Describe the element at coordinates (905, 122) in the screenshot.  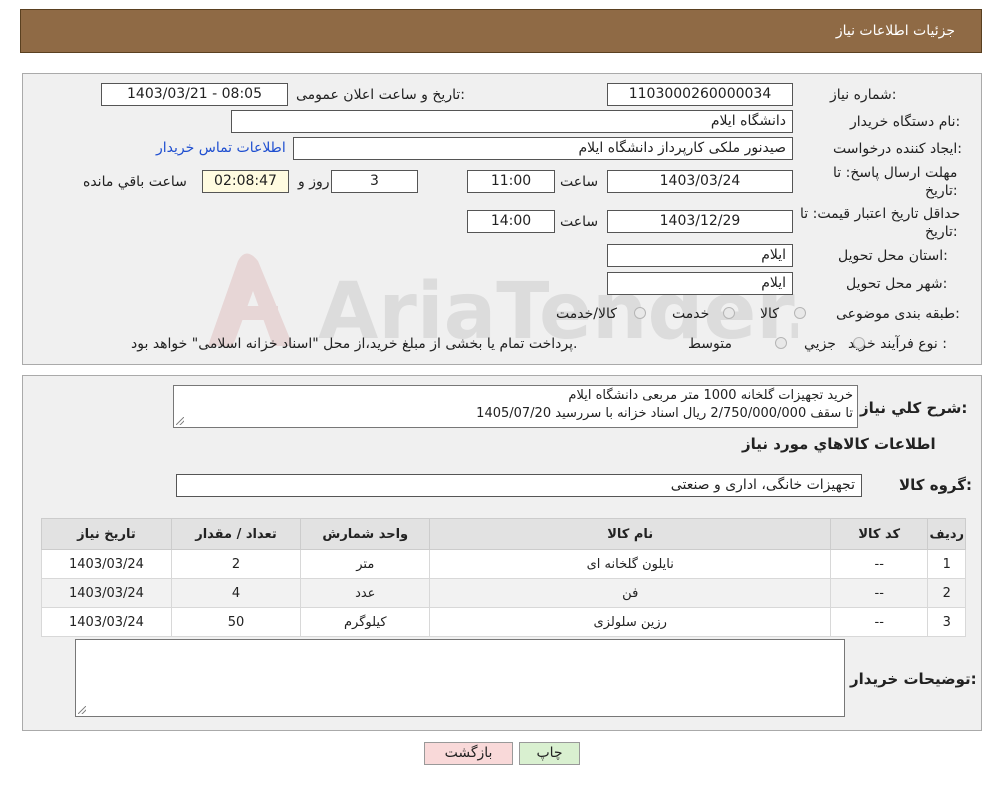
I see `buyer-org-label: نام دستگاه خریدار:` at that location.